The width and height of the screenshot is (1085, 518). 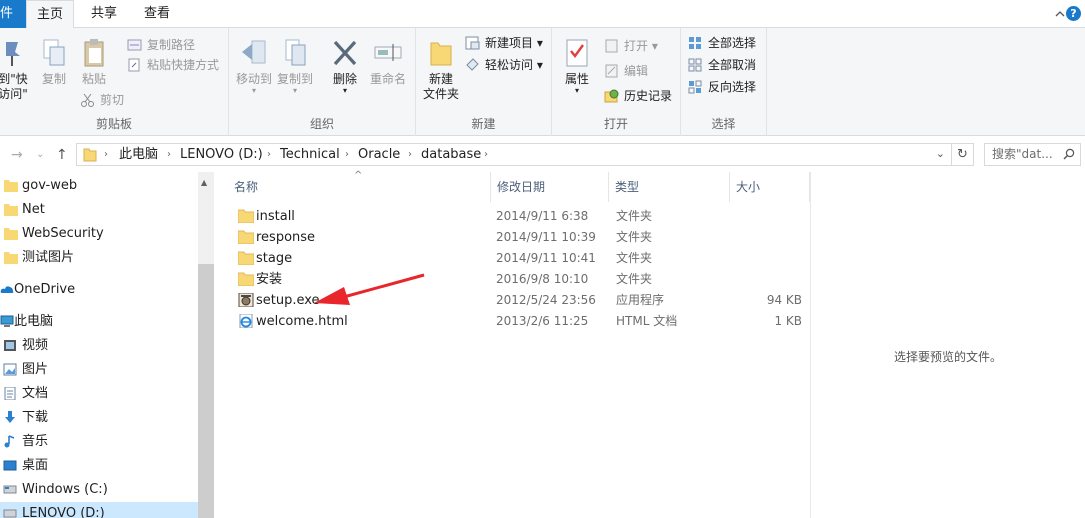 What do you see at coordinates (54, 62) in the screenshot?
I see `copy-button: 复制` at bounding box center [54, 62].